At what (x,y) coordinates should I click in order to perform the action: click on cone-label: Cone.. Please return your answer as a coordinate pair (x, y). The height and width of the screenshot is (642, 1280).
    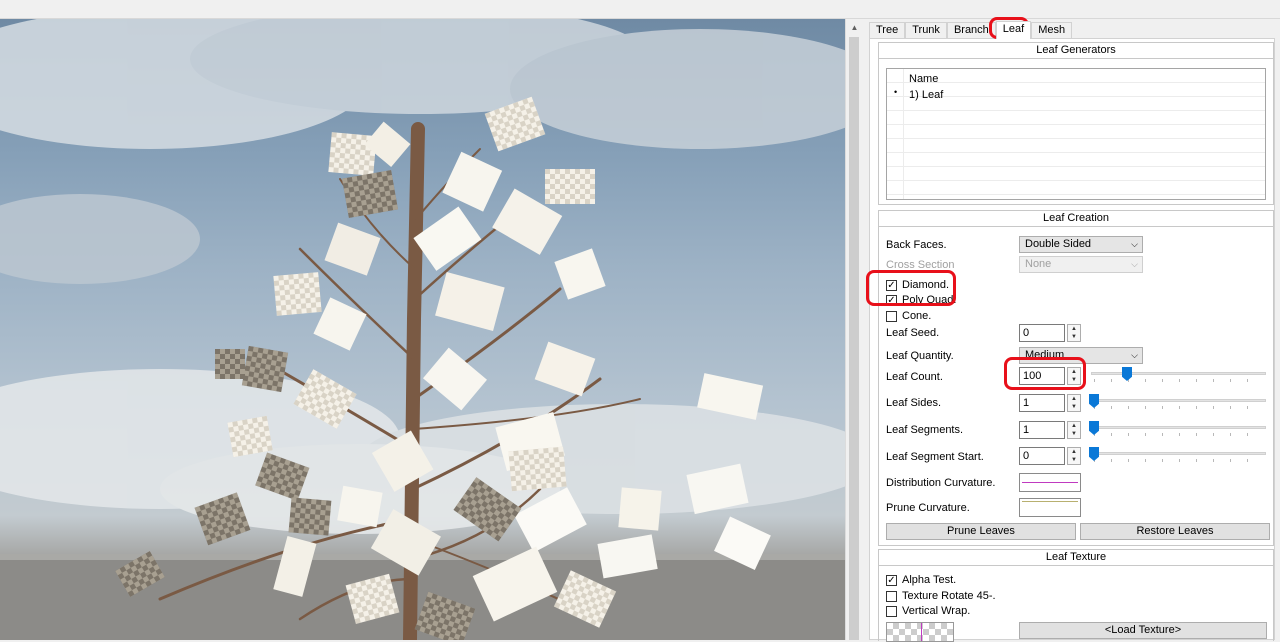
    Looking at the image, I should click on (917, 316).